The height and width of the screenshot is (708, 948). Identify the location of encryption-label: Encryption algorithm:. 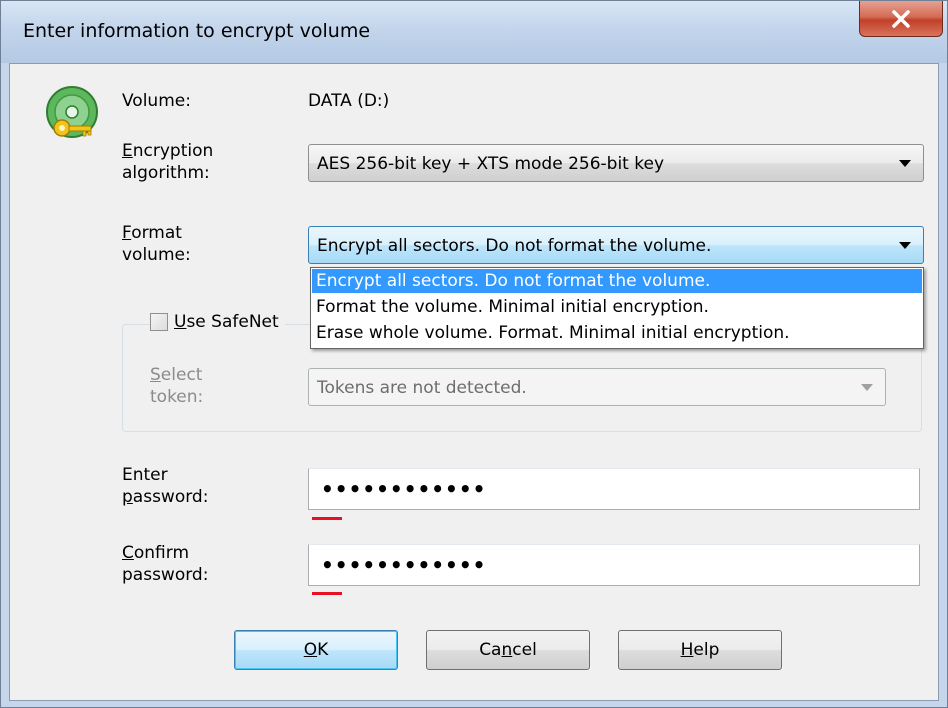
(168, 162).